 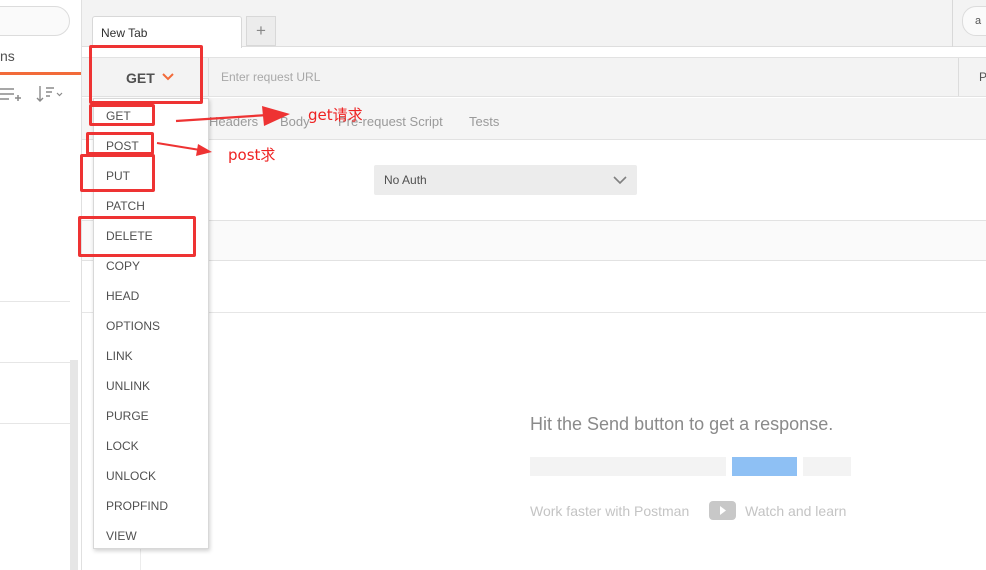 I want to click on annotation-post-label: post求, so click(x=252, y=155).